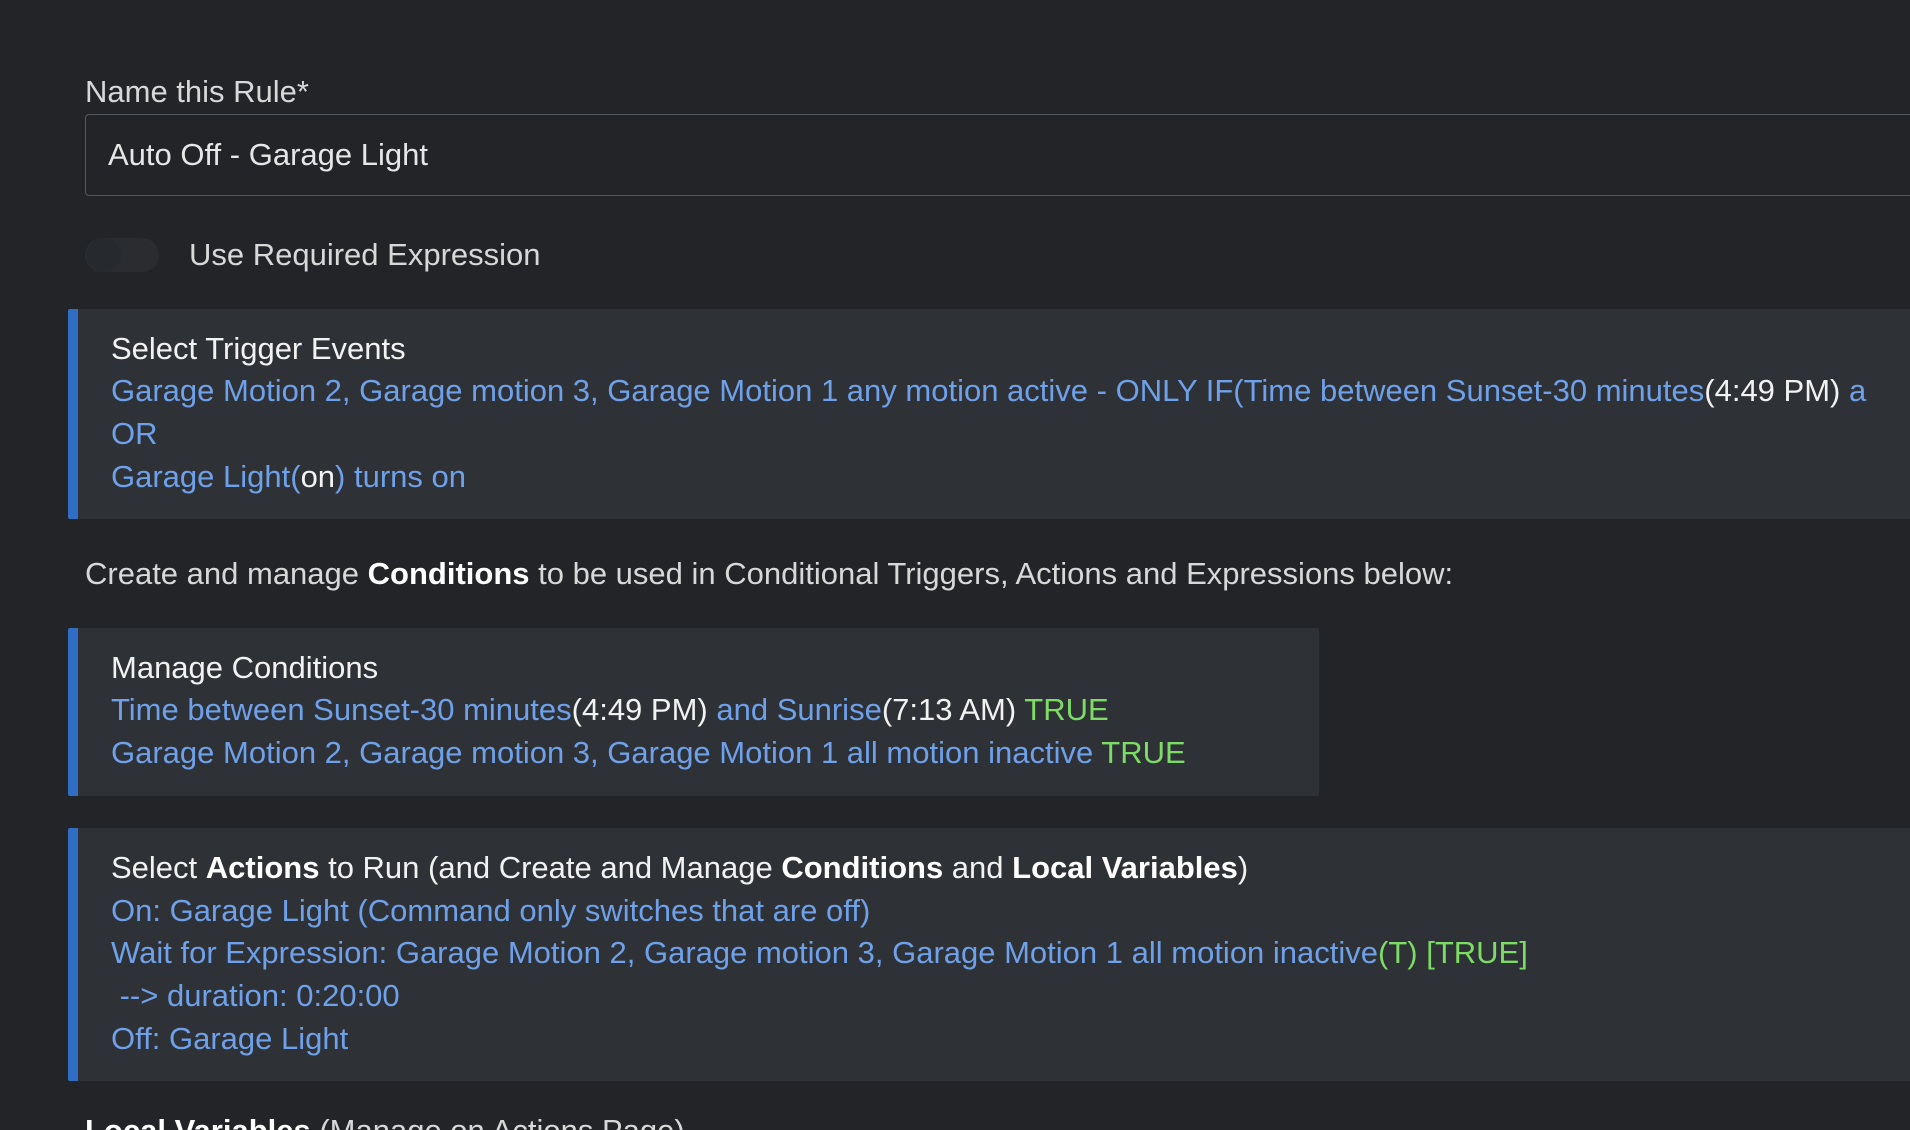 The width and height of the screenshot is (1910, 1130). I want to click on actions-title-bold1: Actions, so click(262, 867).